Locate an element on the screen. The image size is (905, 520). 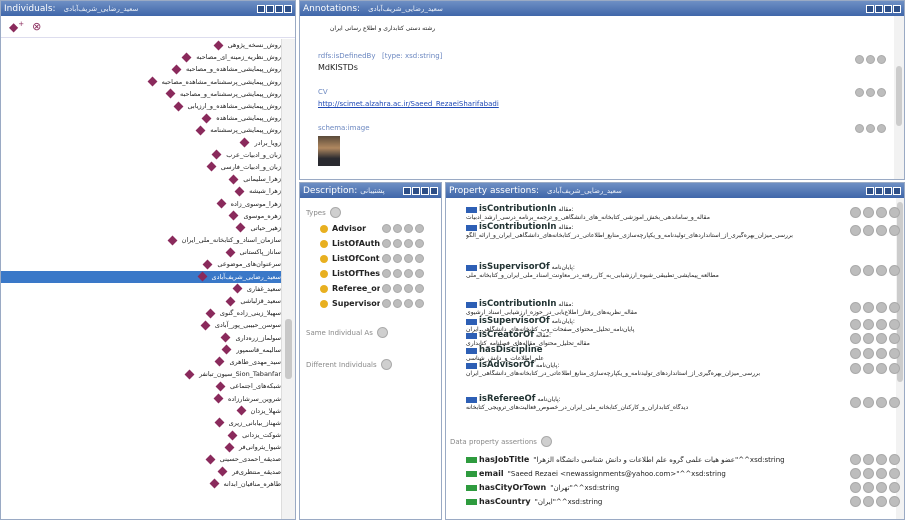
type-item: Supervisor is located at coordinates (378, 303).